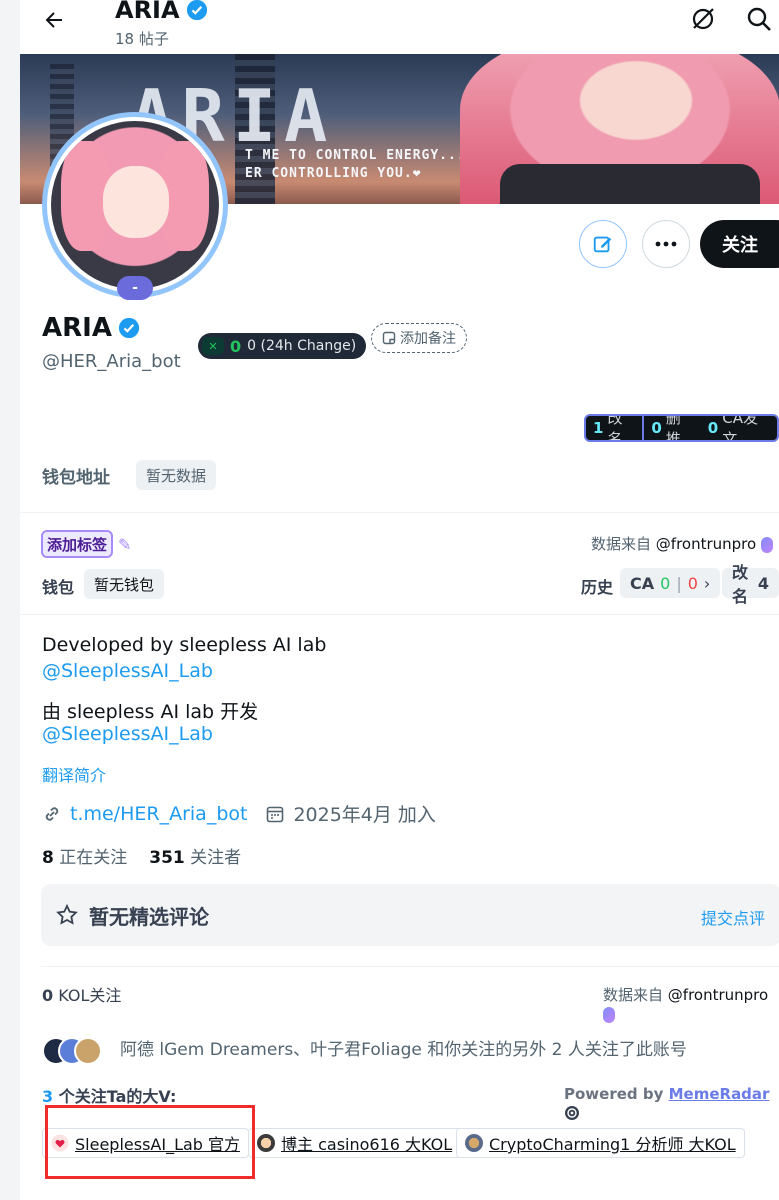  I want to click on follow-counts: 8 正在关注 351 关注者, so click(141, 855).